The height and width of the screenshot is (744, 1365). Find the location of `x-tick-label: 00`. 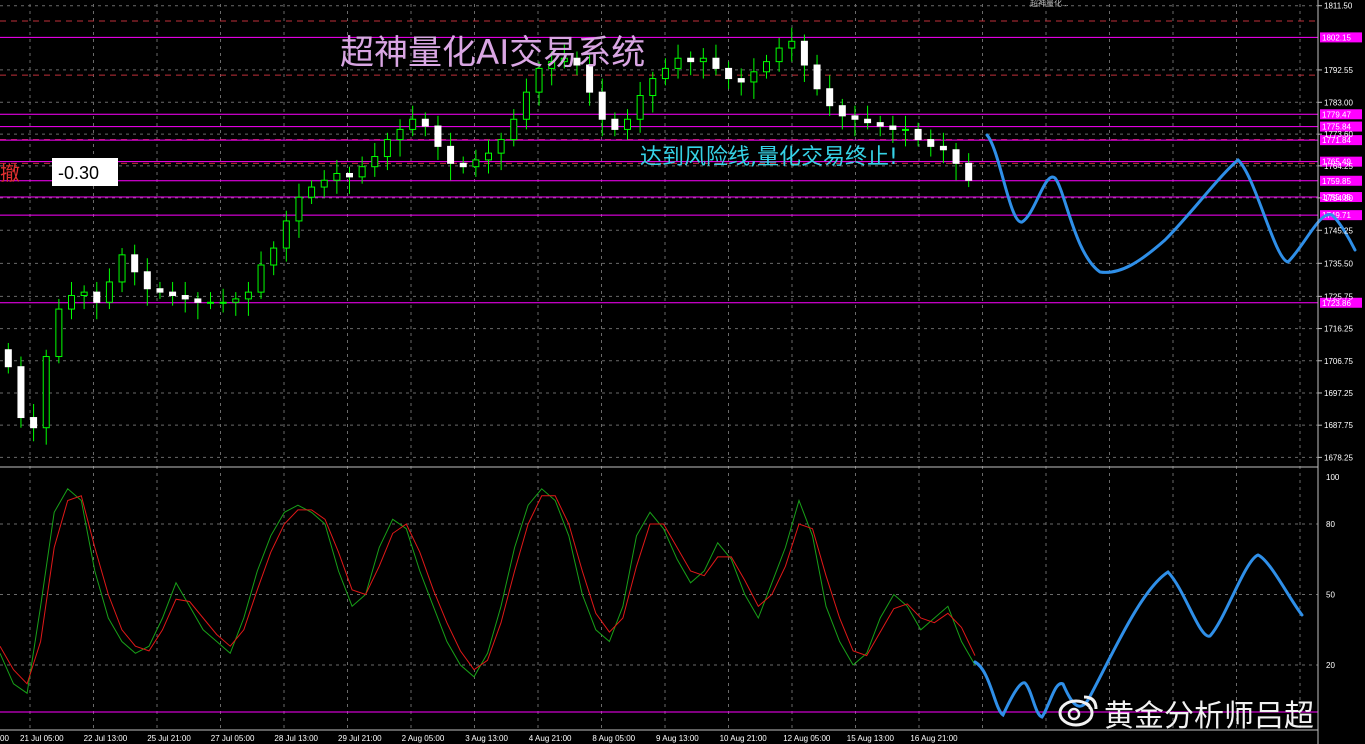

x-tick-label: 00 is located at coordinates (4, 738).